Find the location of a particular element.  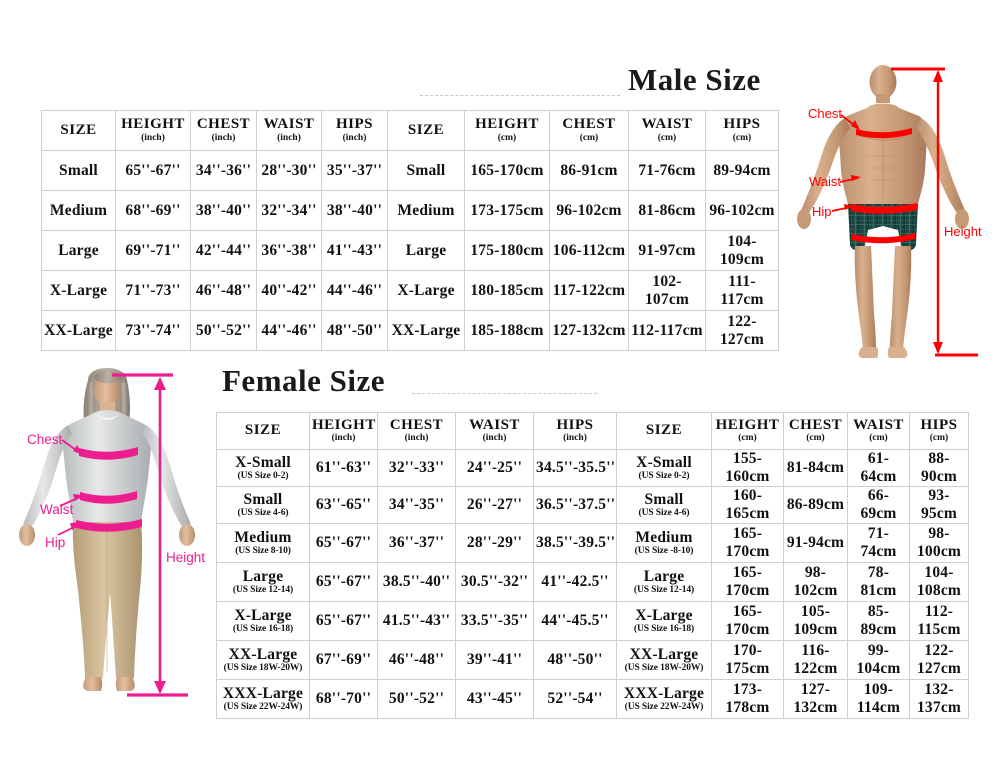

female-chest-cm: 105-109cm is located at coordinates (815, 621).